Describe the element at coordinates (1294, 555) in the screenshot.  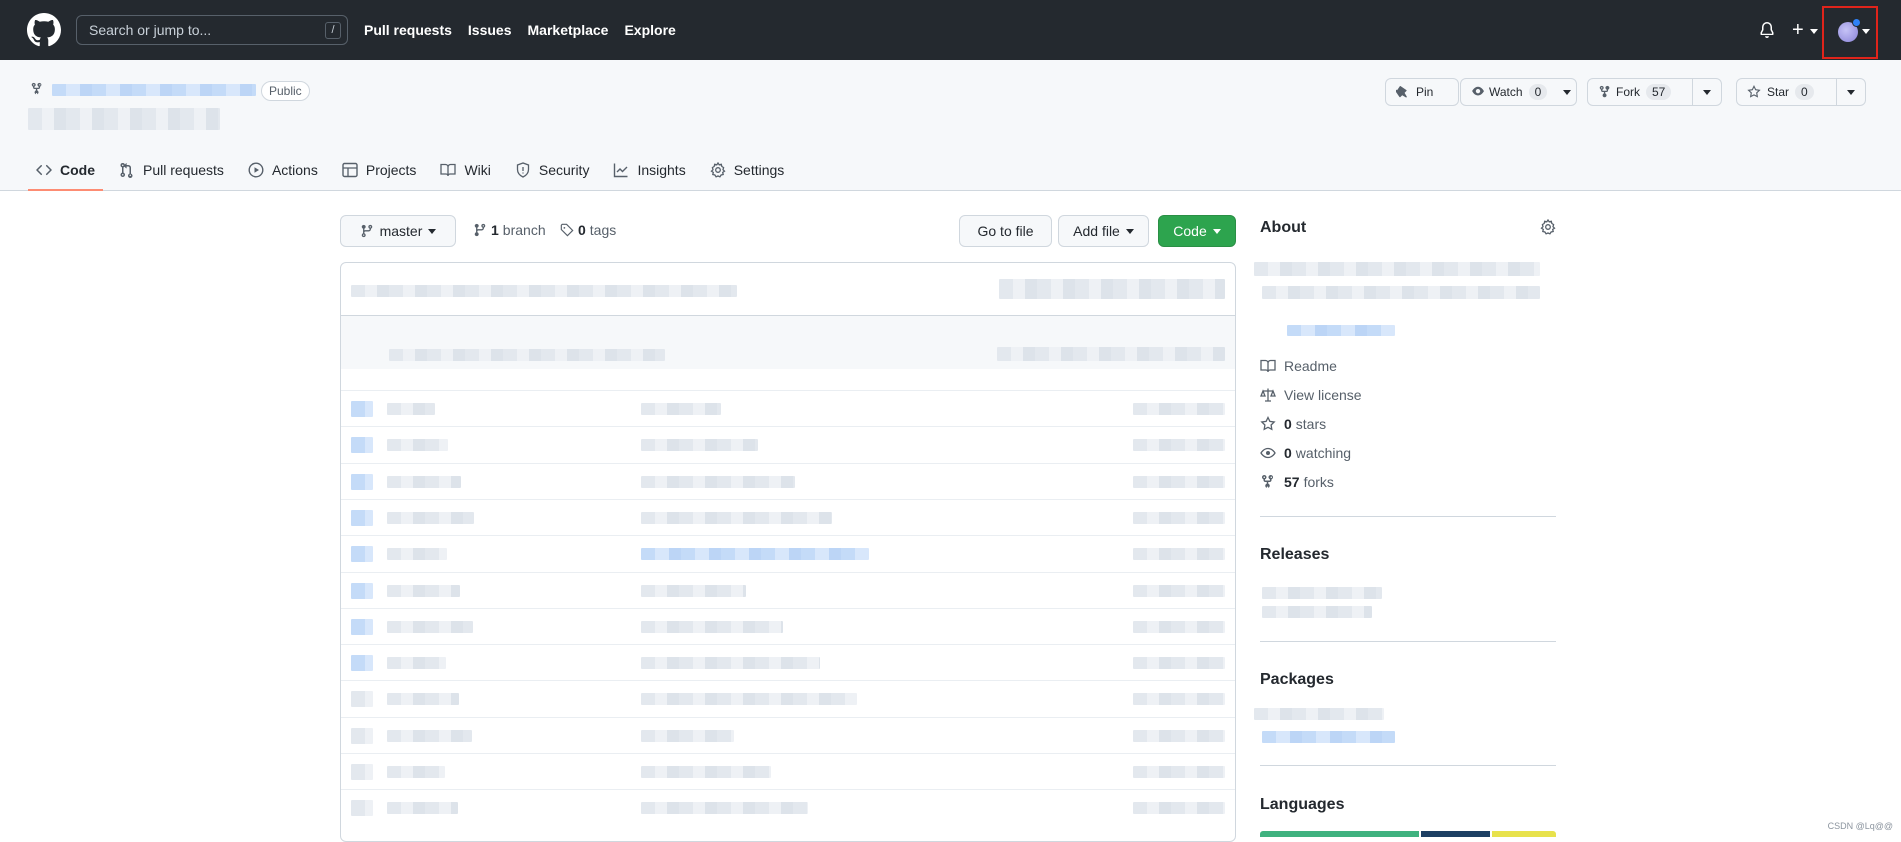
I see `releases-heading: Releases` at that location.